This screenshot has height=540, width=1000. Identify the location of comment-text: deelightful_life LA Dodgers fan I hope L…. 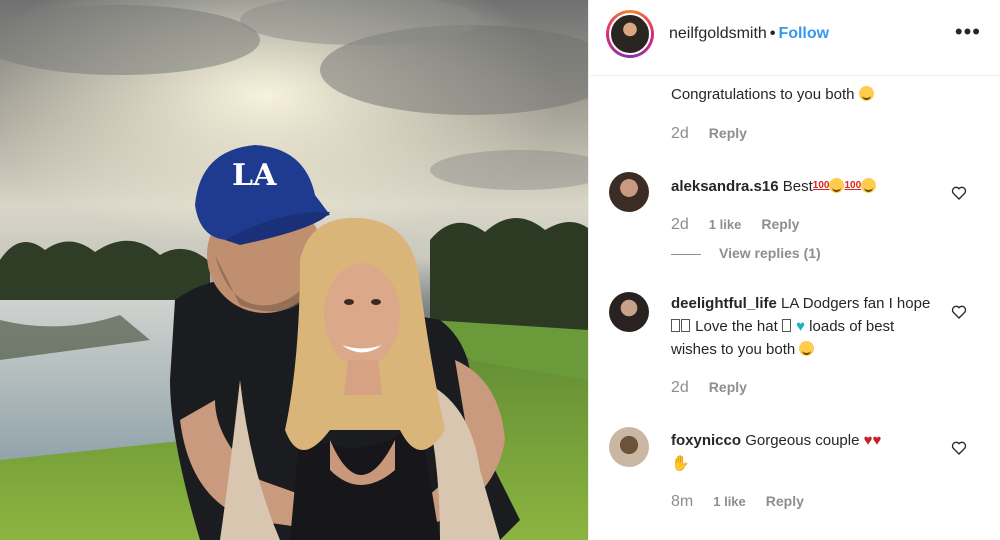
(806, 326).